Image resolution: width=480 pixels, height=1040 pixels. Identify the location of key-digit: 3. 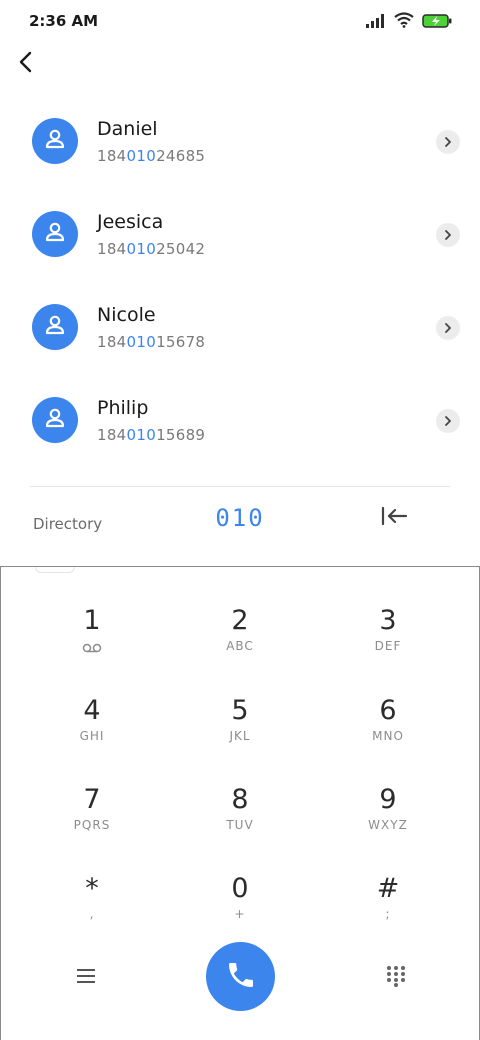
(388, 620).